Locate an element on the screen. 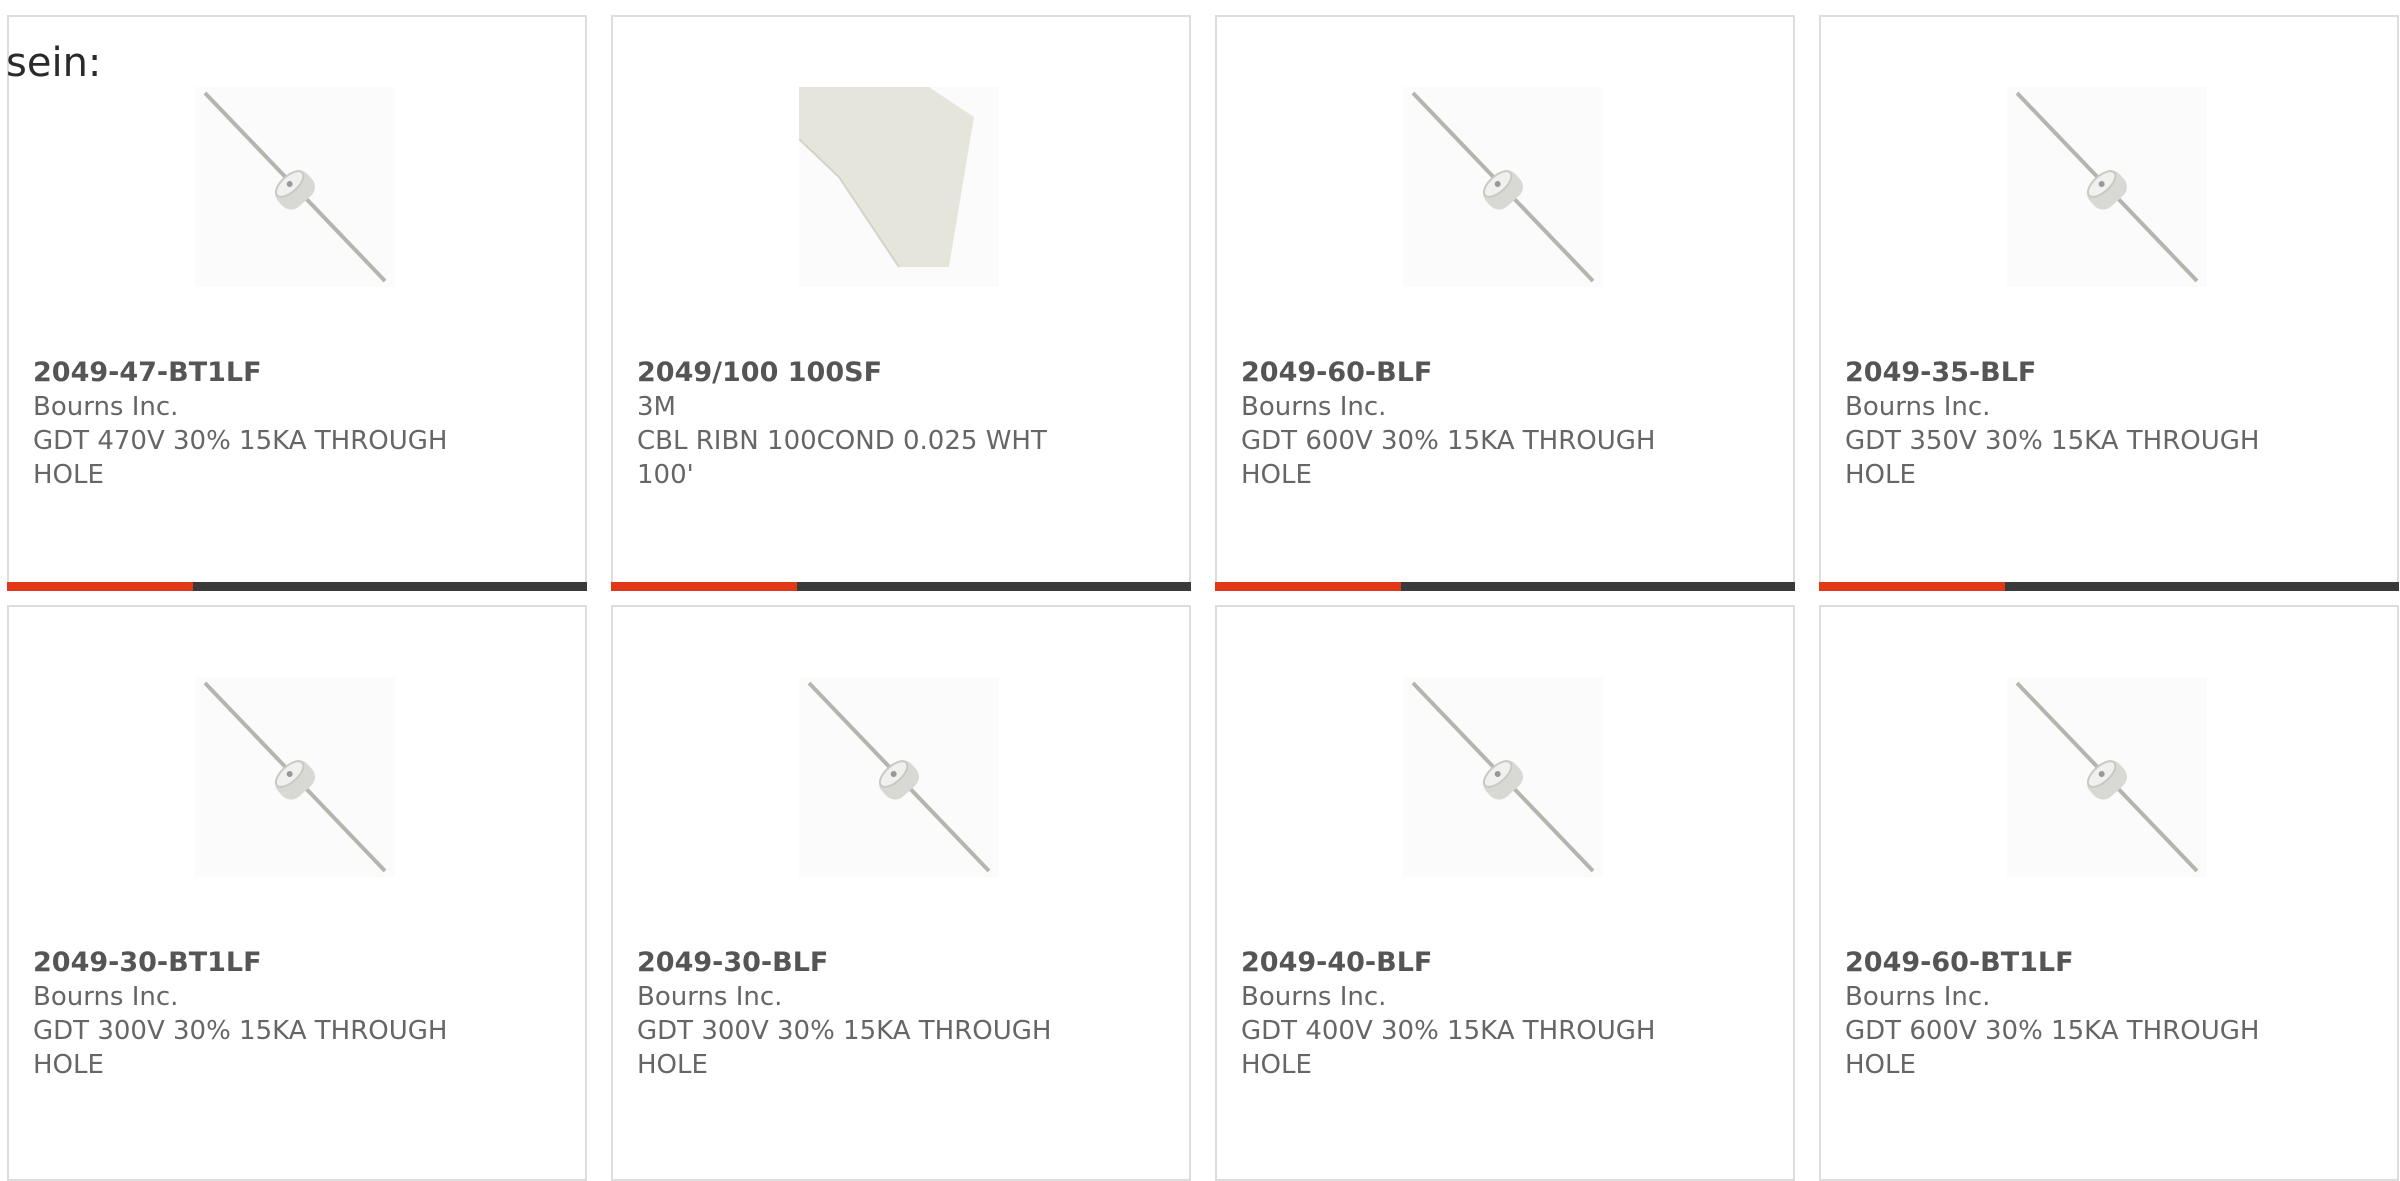 The height and width of the screenshot is (1181, 2400). part-number: 2049-30-BLF is located at coordinates (847, 963).